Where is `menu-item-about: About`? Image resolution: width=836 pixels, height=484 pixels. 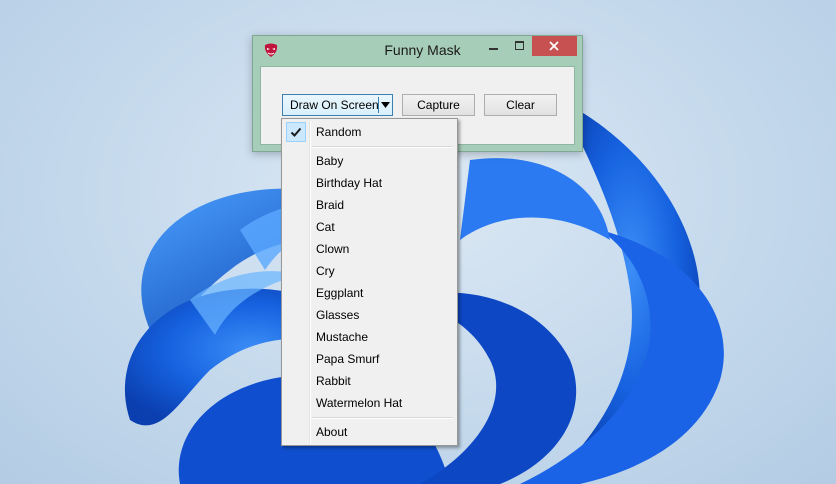
menu-item-about: About is located at coordinates (369, 432).